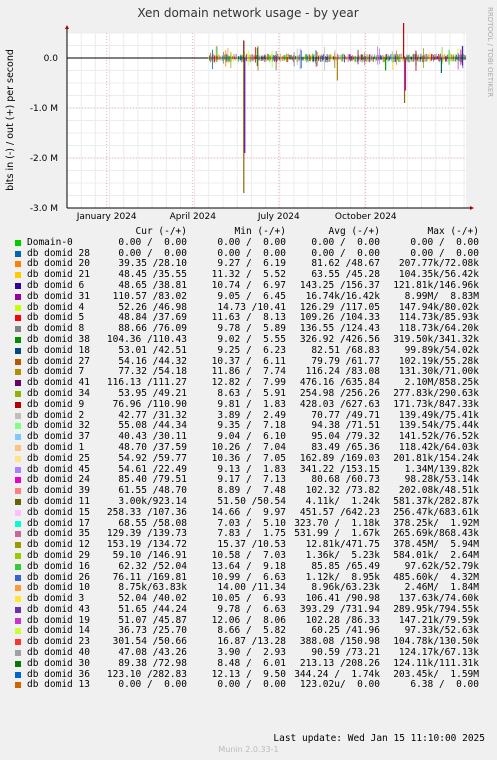 The width and height of the screenshot is (497, 760). I want to click on legend-avg: 123.02u/ 0.00, so click(339, 685).